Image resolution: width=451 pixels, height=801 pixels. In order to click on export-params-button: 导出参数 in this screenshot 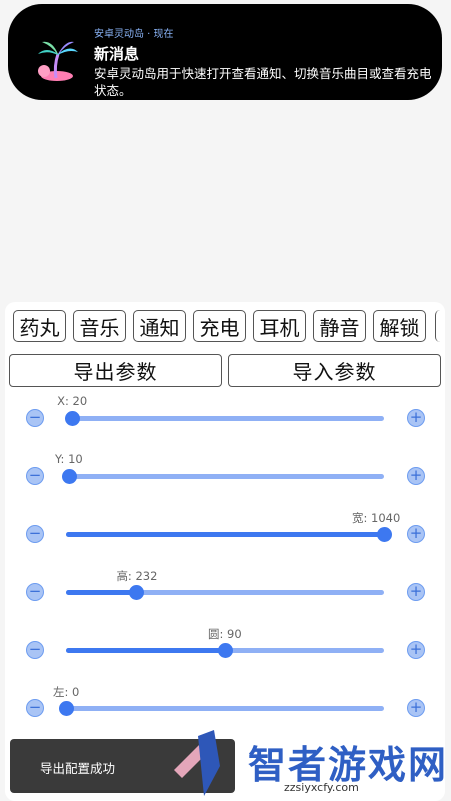, I will do `click(115, 370)`.